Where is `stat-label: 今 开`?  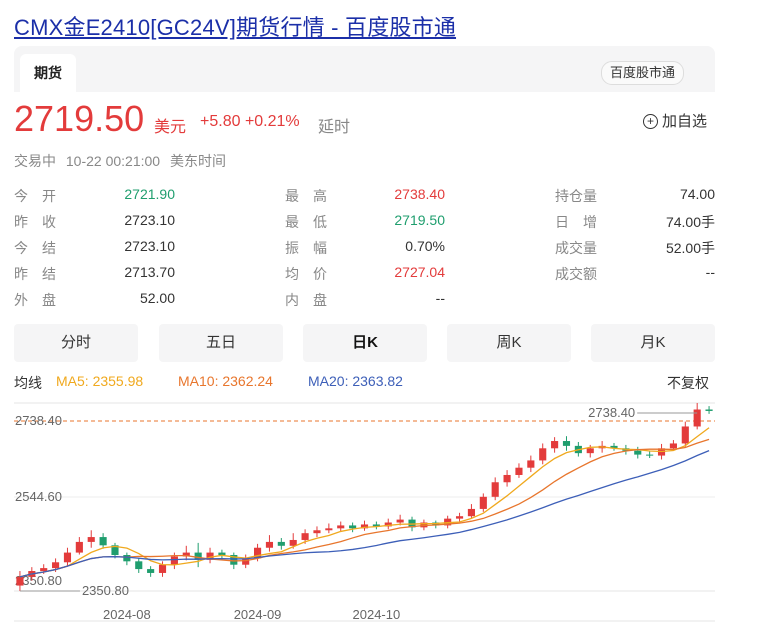 stat-label: 今 开 is located at coordinates (35, 196).